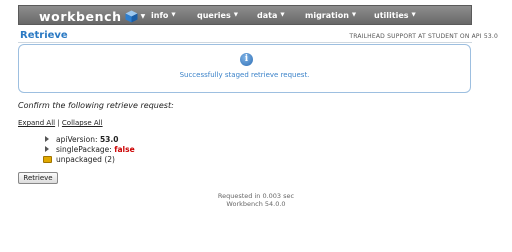  Describe the element at coordinates (85, 159) in the screenshot. I see `tree-item-key: unpackaged (2)` at that location.